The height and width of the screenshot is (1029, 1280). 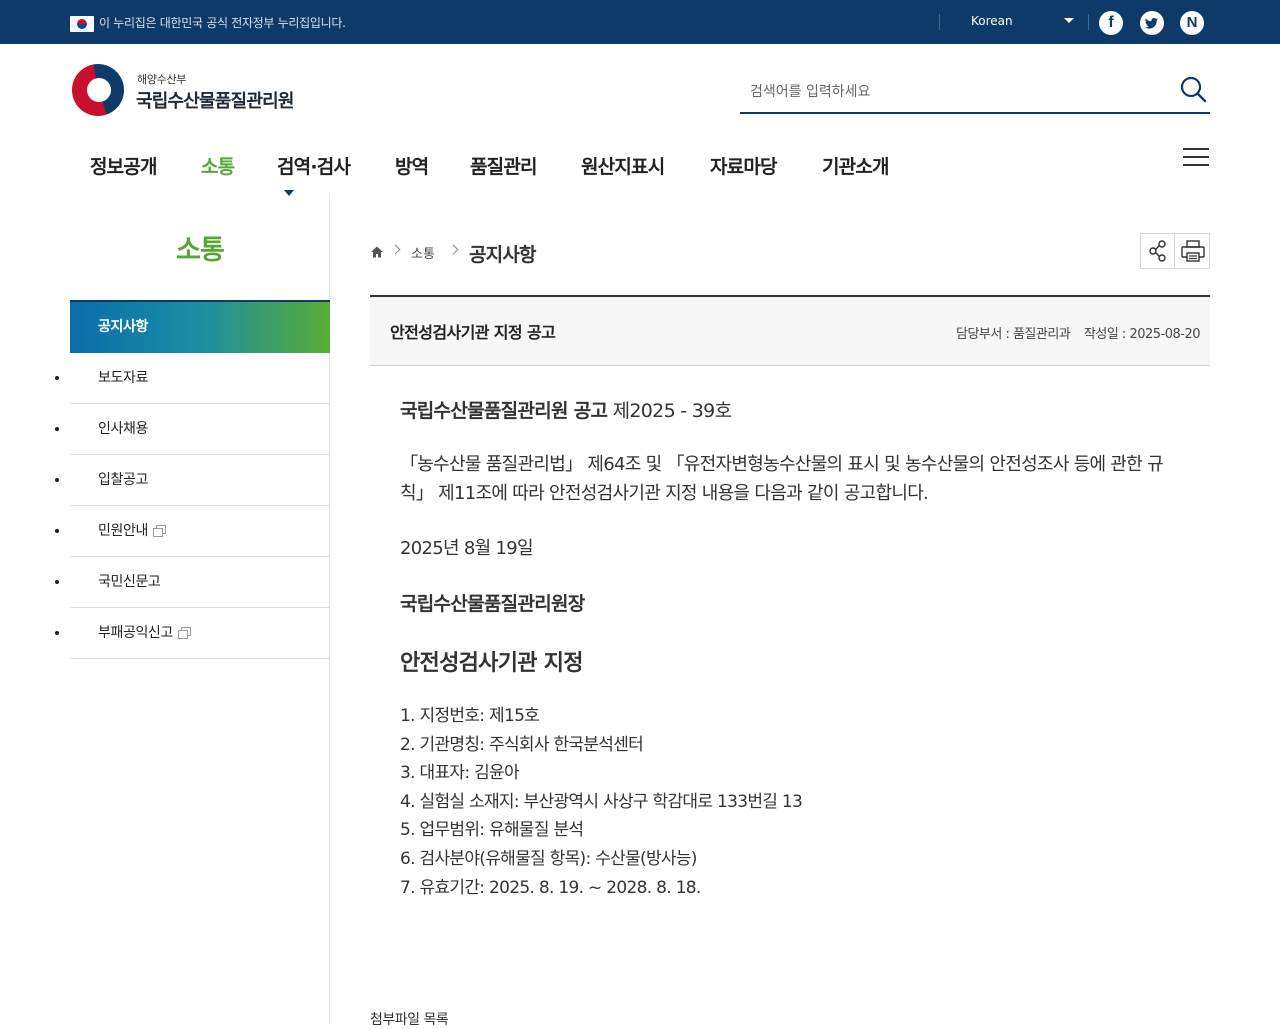 What do you see at coordinates (492, 830) in the screenshot?
I see `list-item: 5. 업무범위: 유해물질 분석` at bounding box center [492, 830].